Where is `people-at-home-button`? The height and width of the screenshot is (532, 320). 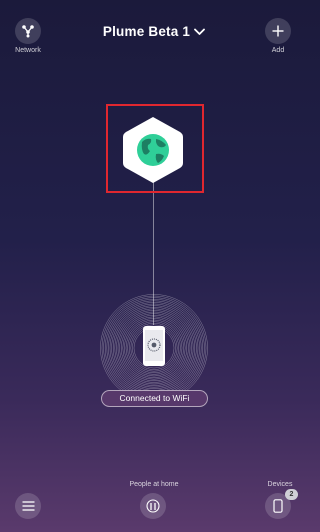
people-at-home-button is located at coordinates (153, 506).